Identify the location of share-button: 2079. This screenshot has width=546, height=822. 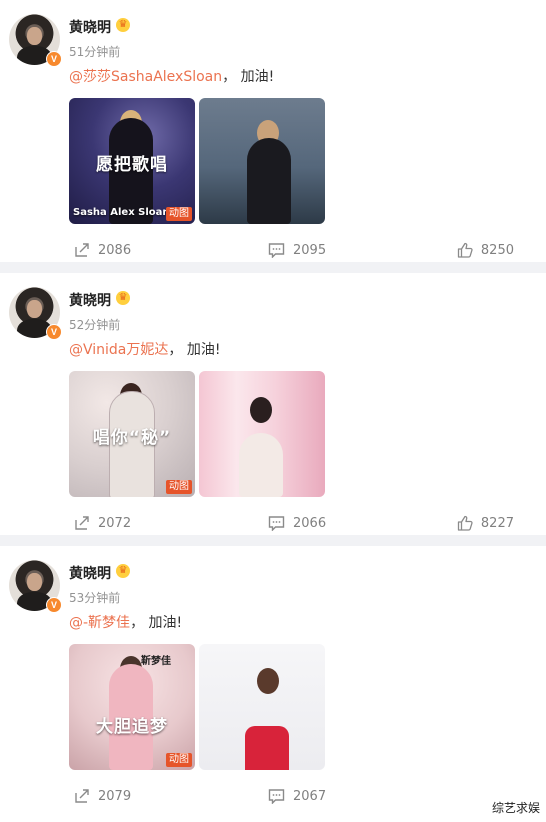
(102, 796).